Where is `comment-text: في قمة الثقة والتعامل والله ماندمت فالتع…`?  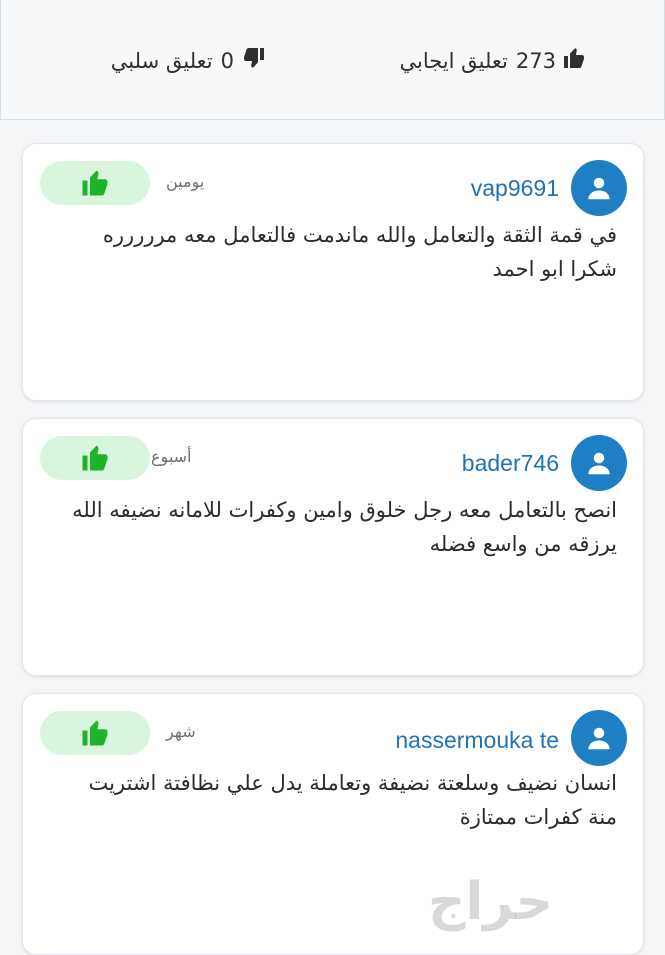
comment-text: في قمة الثقة والتعامل والله ماندمت فالتع… is located at coordinates (359, 252).